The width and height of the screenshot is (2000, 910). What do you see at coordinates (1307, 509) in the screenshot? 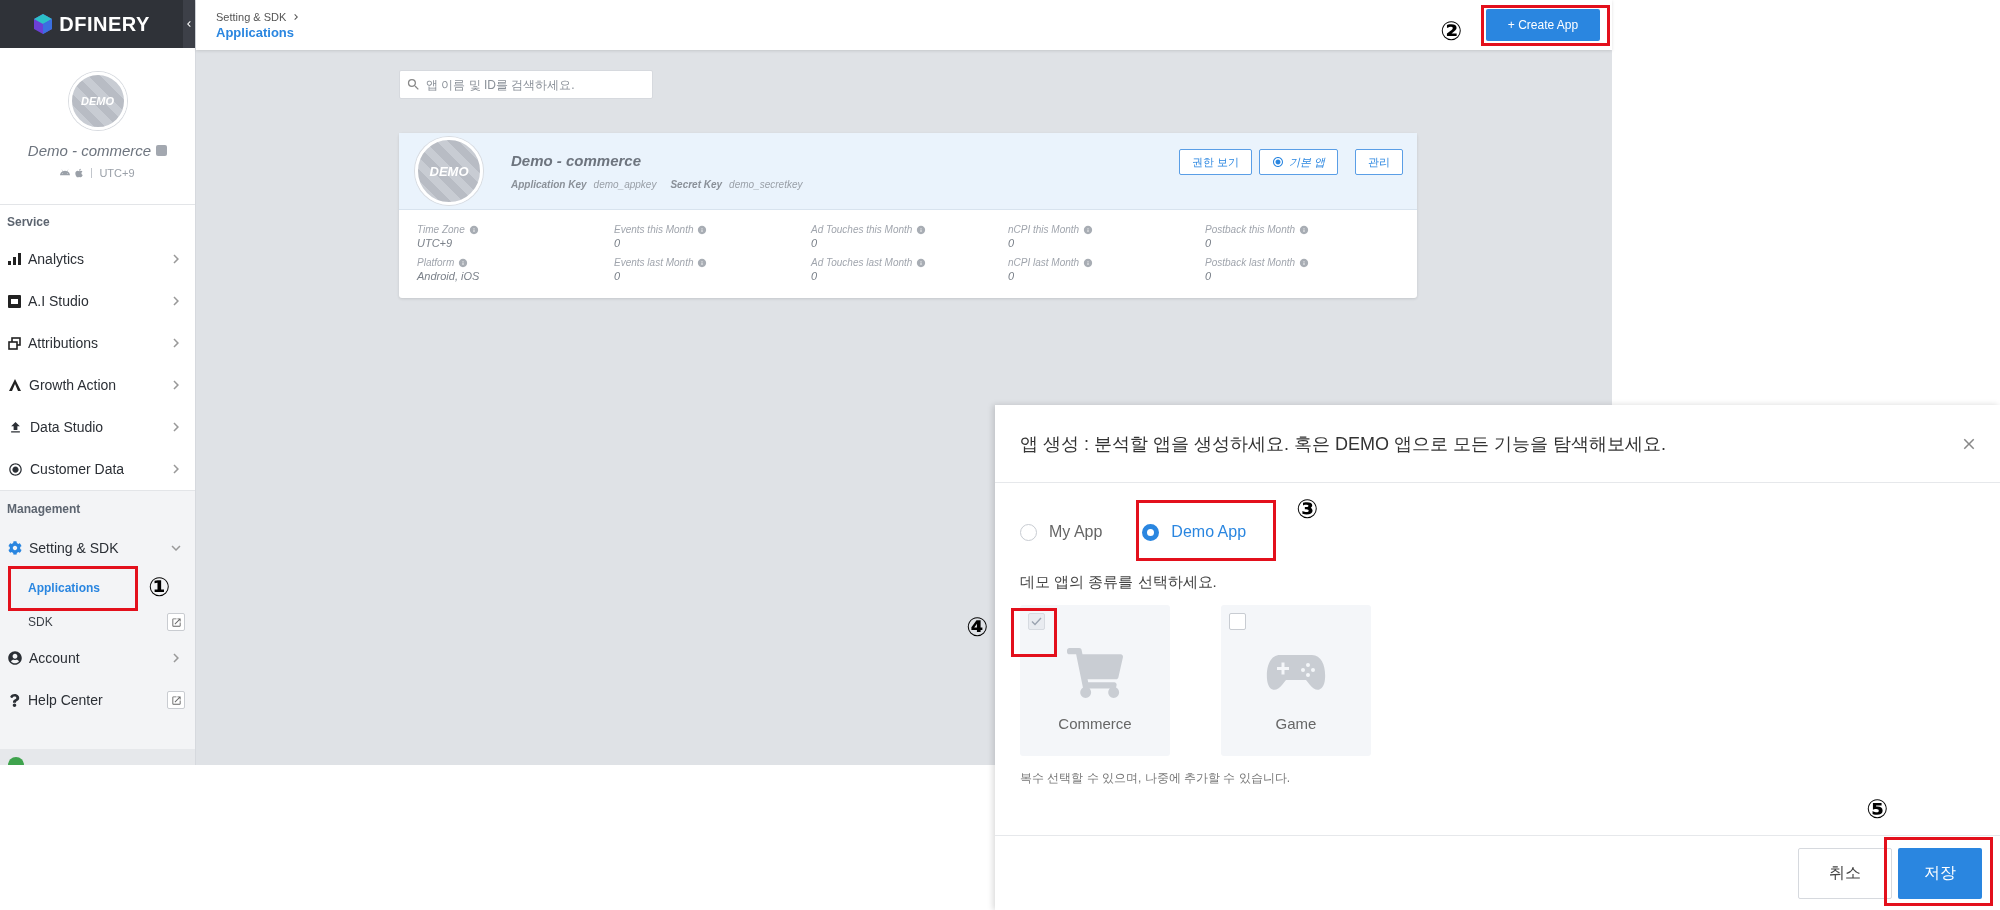
I see `step-number: ③` at bounding box center [1307, 509].